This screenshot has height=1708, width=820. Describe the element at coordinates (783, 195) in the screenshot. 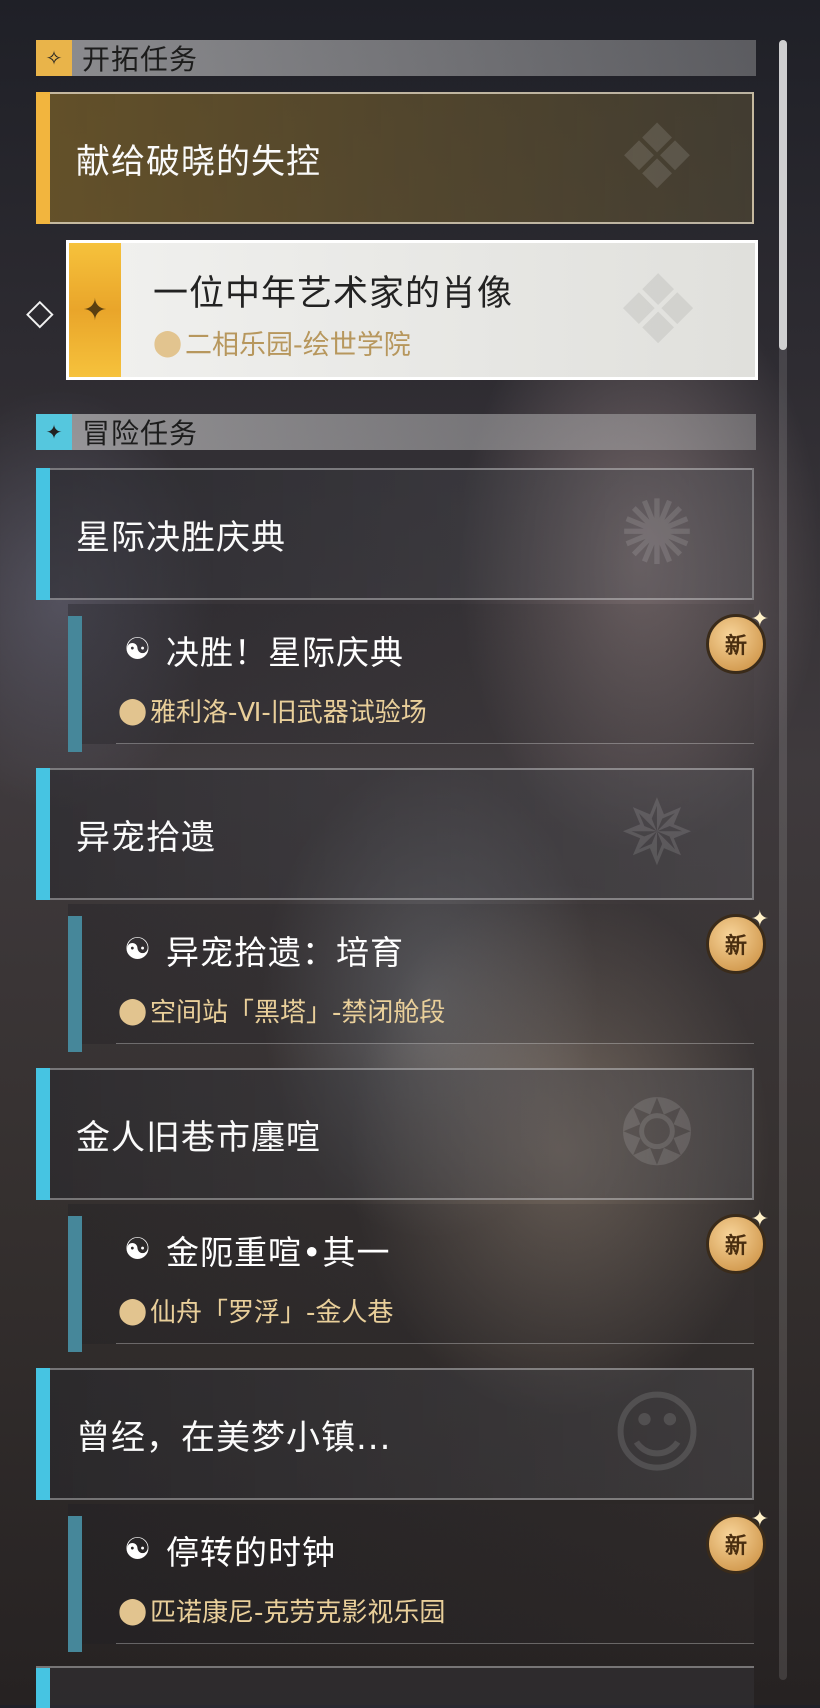

I see `scrollbar-thumb` at that location.